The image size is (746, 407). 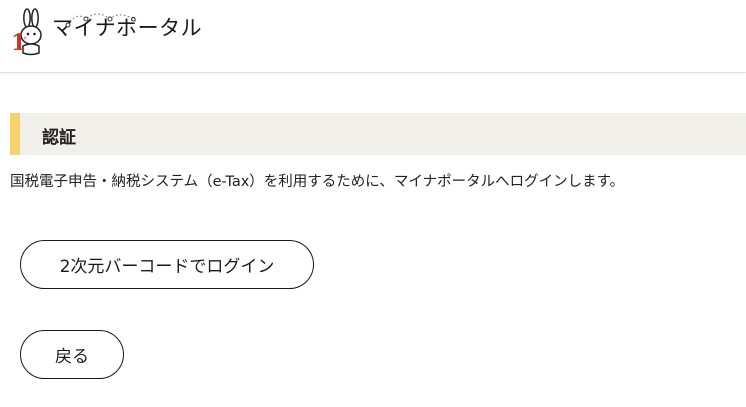 I want to click on mynaportal-logo: 1 マイナポータル, so click(x=106, y=32).